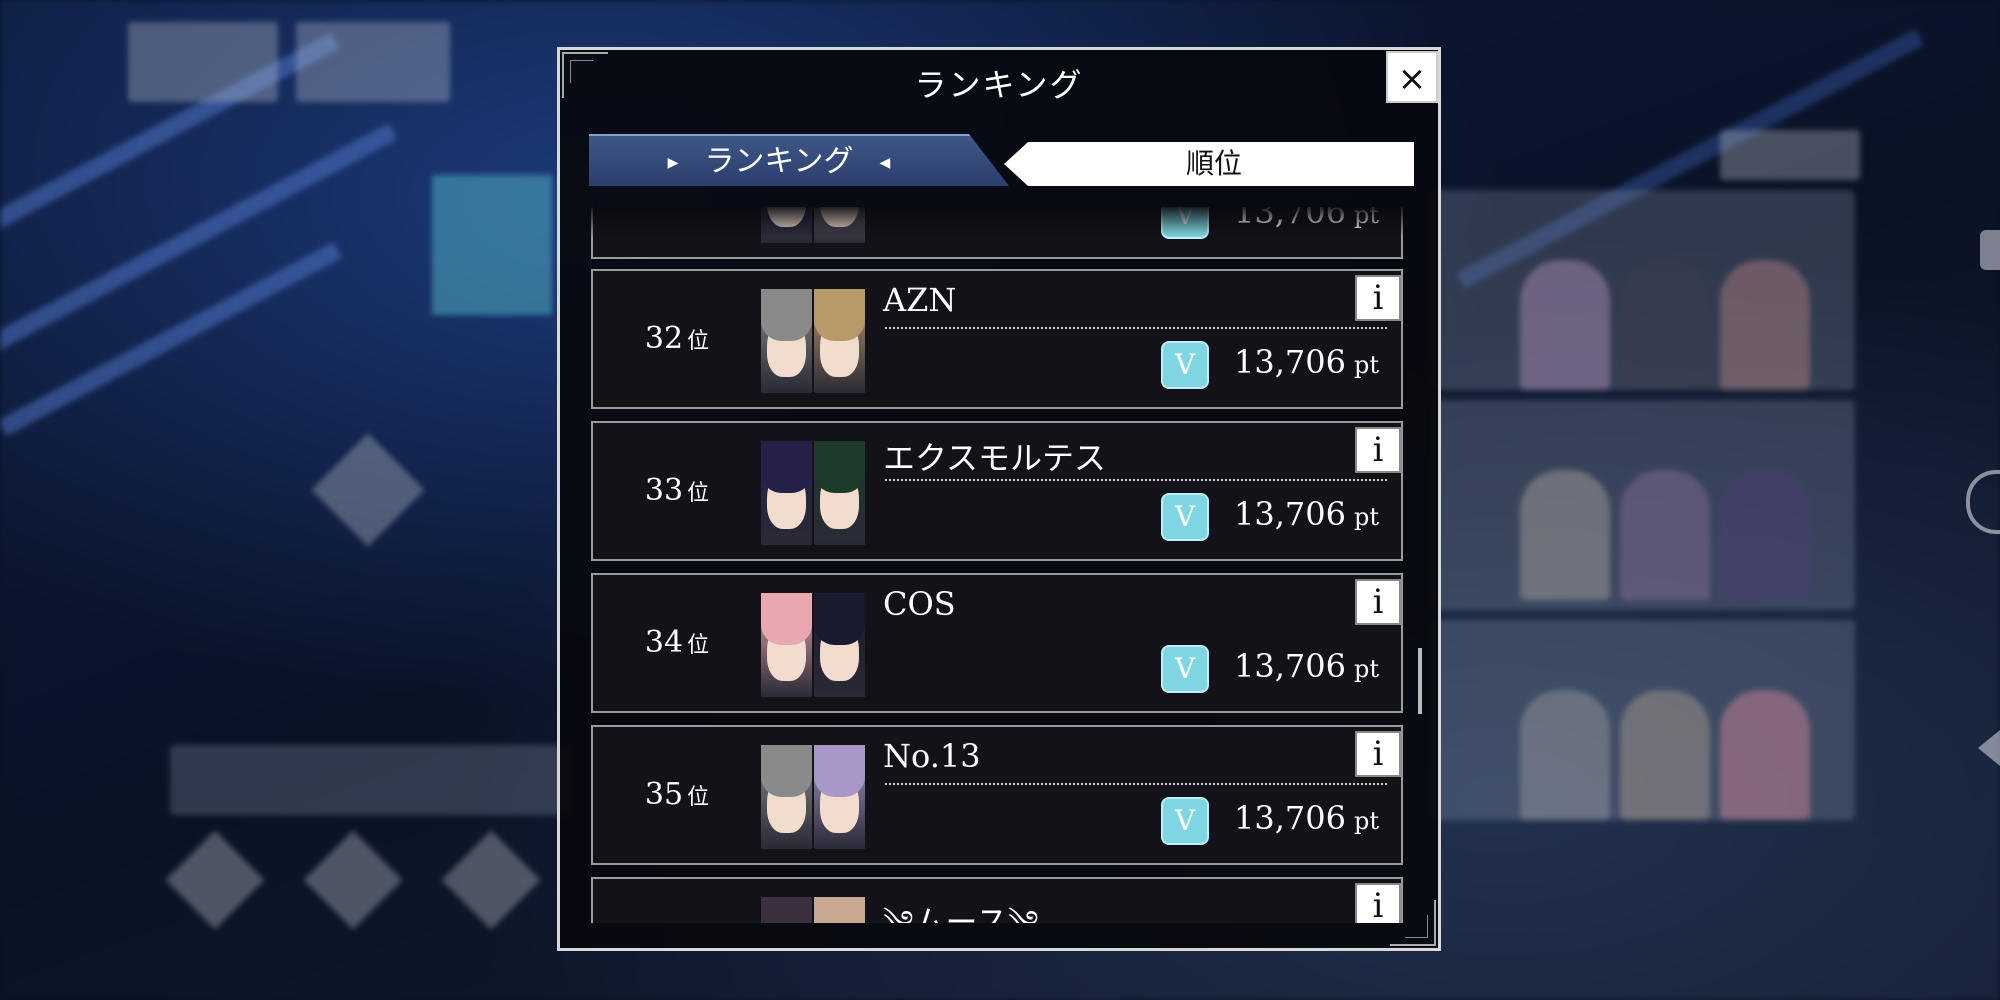  Describe the element at coordinates (932, 756) in the screenshot. I see `team-name: No.13` at that location.